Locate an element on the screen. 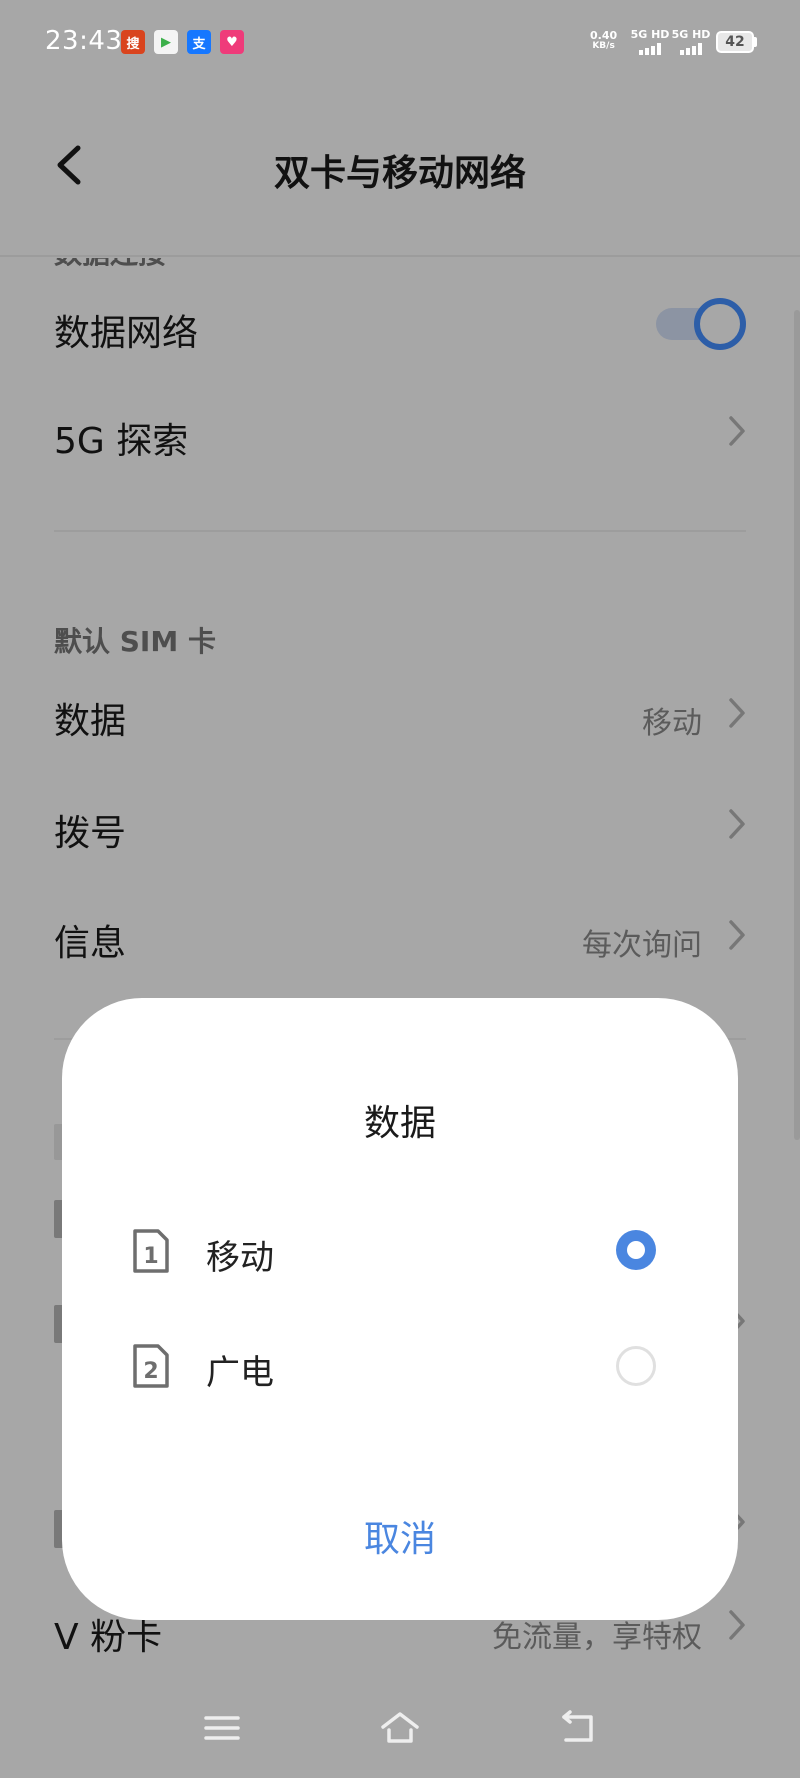  network-speed-value: 0.40 is located at coordinates (604, 35).